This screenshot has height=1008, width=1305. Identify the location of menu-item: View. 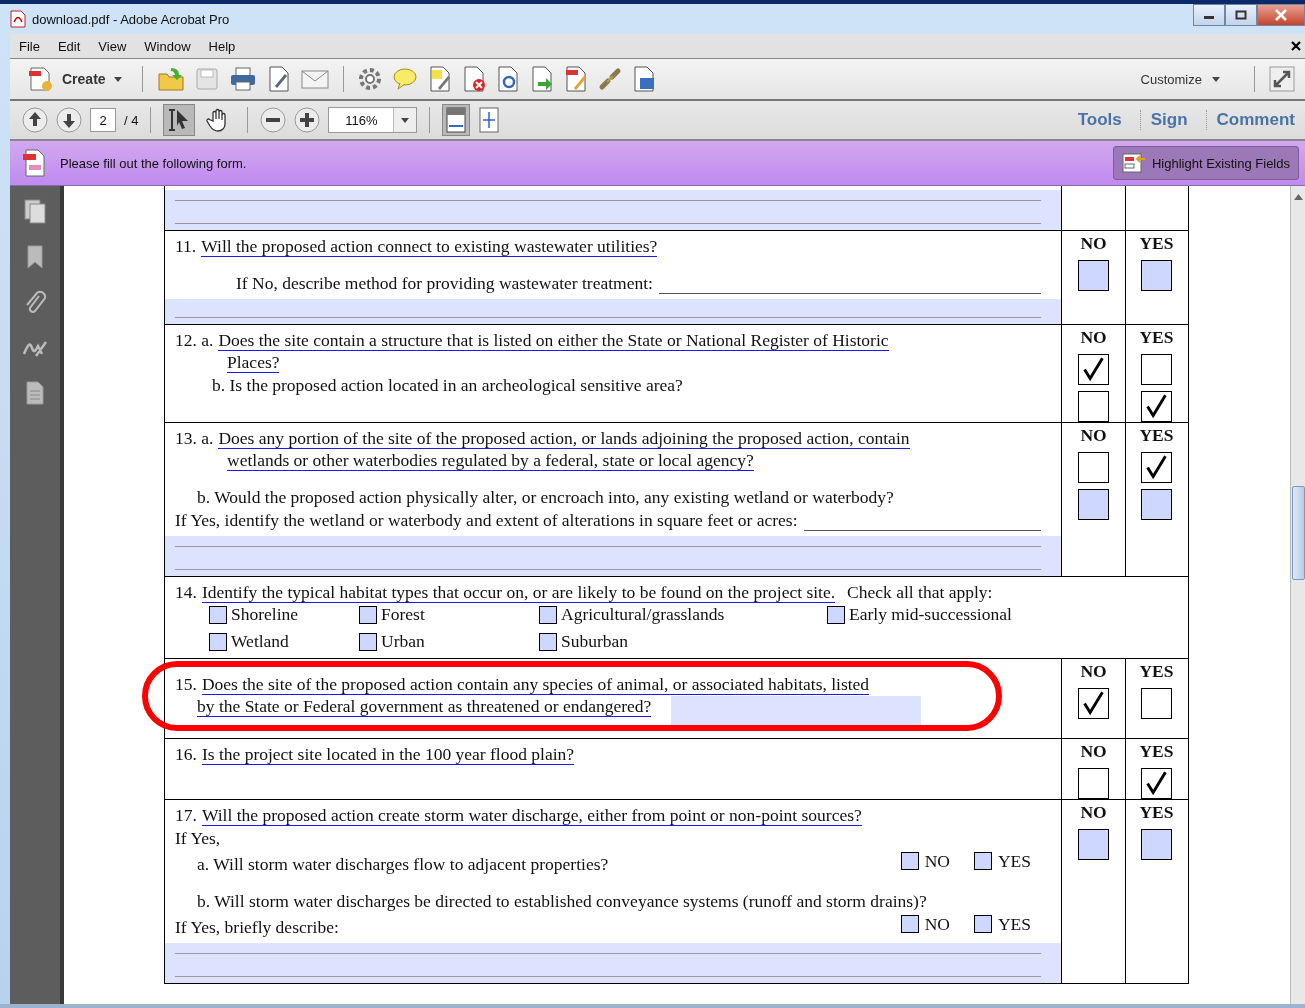
(112, 46).